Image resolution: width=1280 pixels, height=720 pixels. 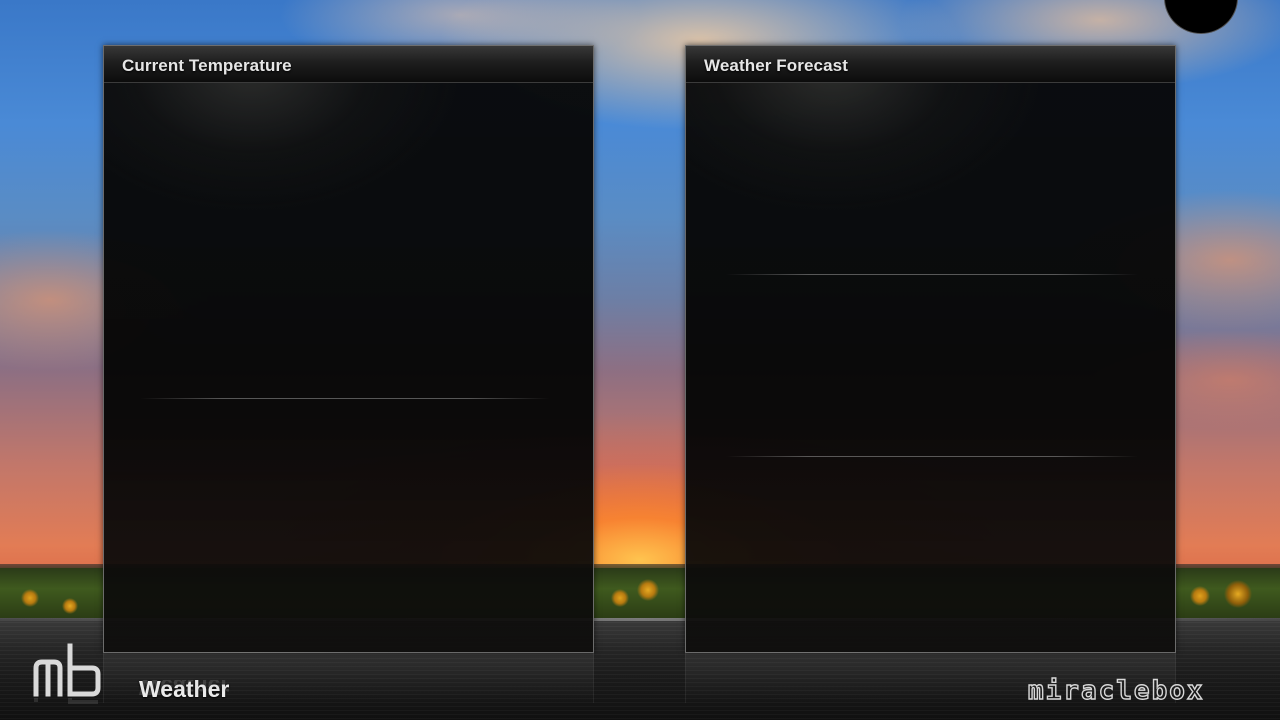 What do you see at coordinates (932, 456) in the screenshot?
I see `forecast-divider-lower` at bounding box center [932, 456].